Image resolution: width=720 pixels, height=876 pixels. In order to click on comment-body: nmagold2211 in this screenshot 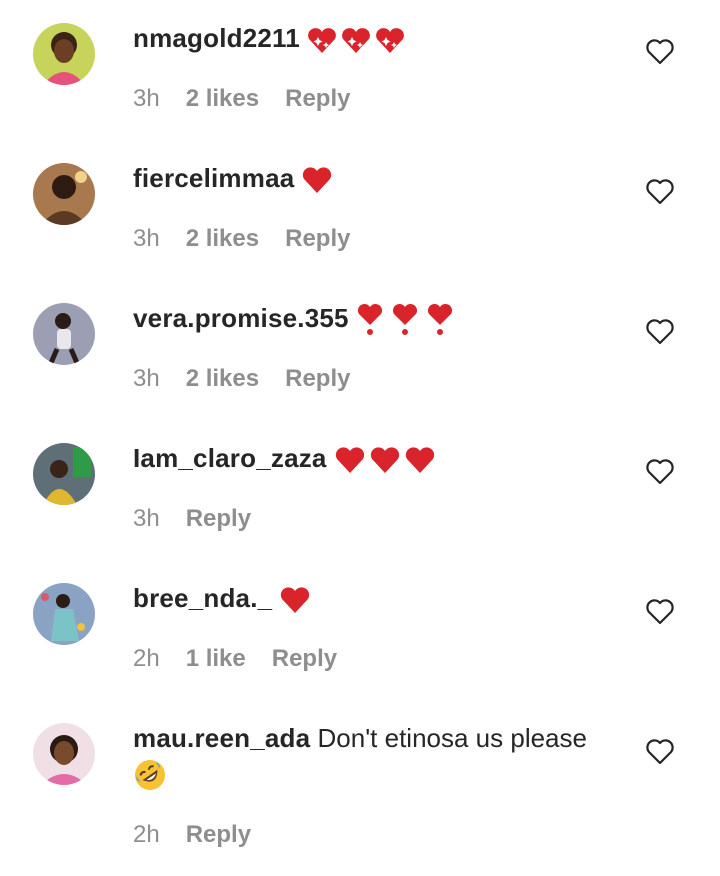, I will do `click(378, 38)`.